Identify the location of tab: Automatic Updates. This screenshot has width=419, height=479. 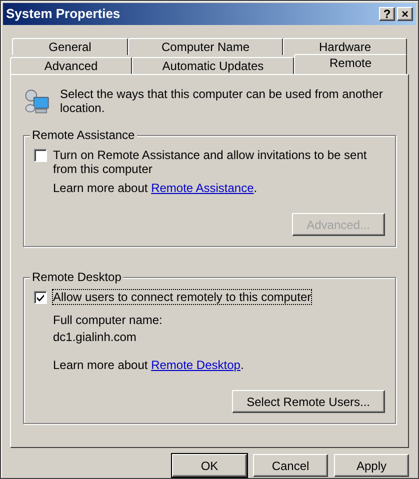
(213, 65).